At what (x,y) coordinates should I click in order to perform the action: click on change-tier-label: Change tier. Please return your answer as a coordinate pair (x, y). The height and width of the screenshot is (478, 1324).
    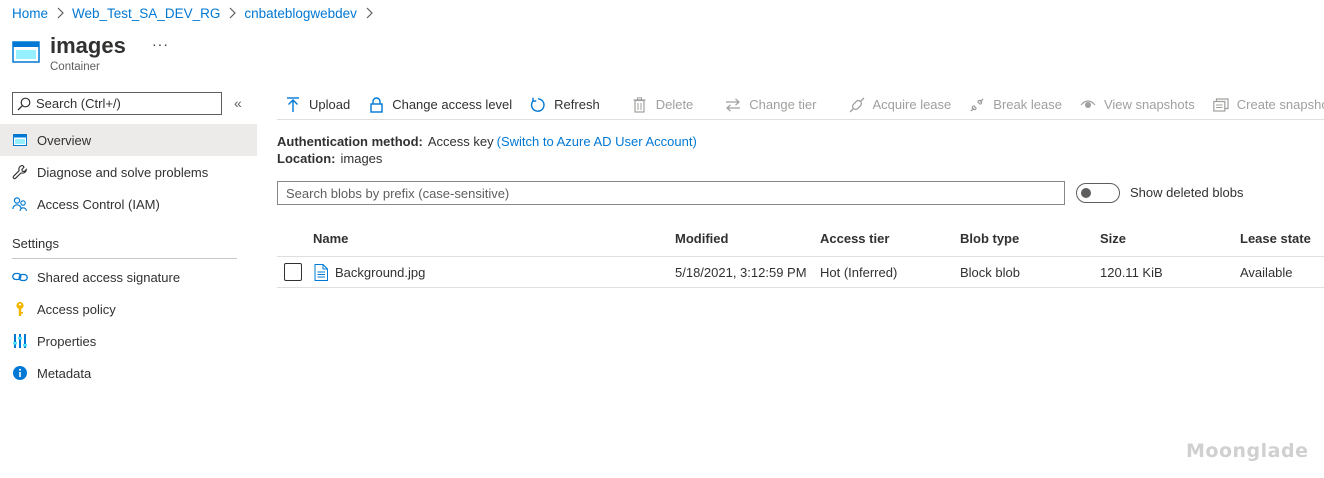
    Looking at the image, I should click on (783, 104).